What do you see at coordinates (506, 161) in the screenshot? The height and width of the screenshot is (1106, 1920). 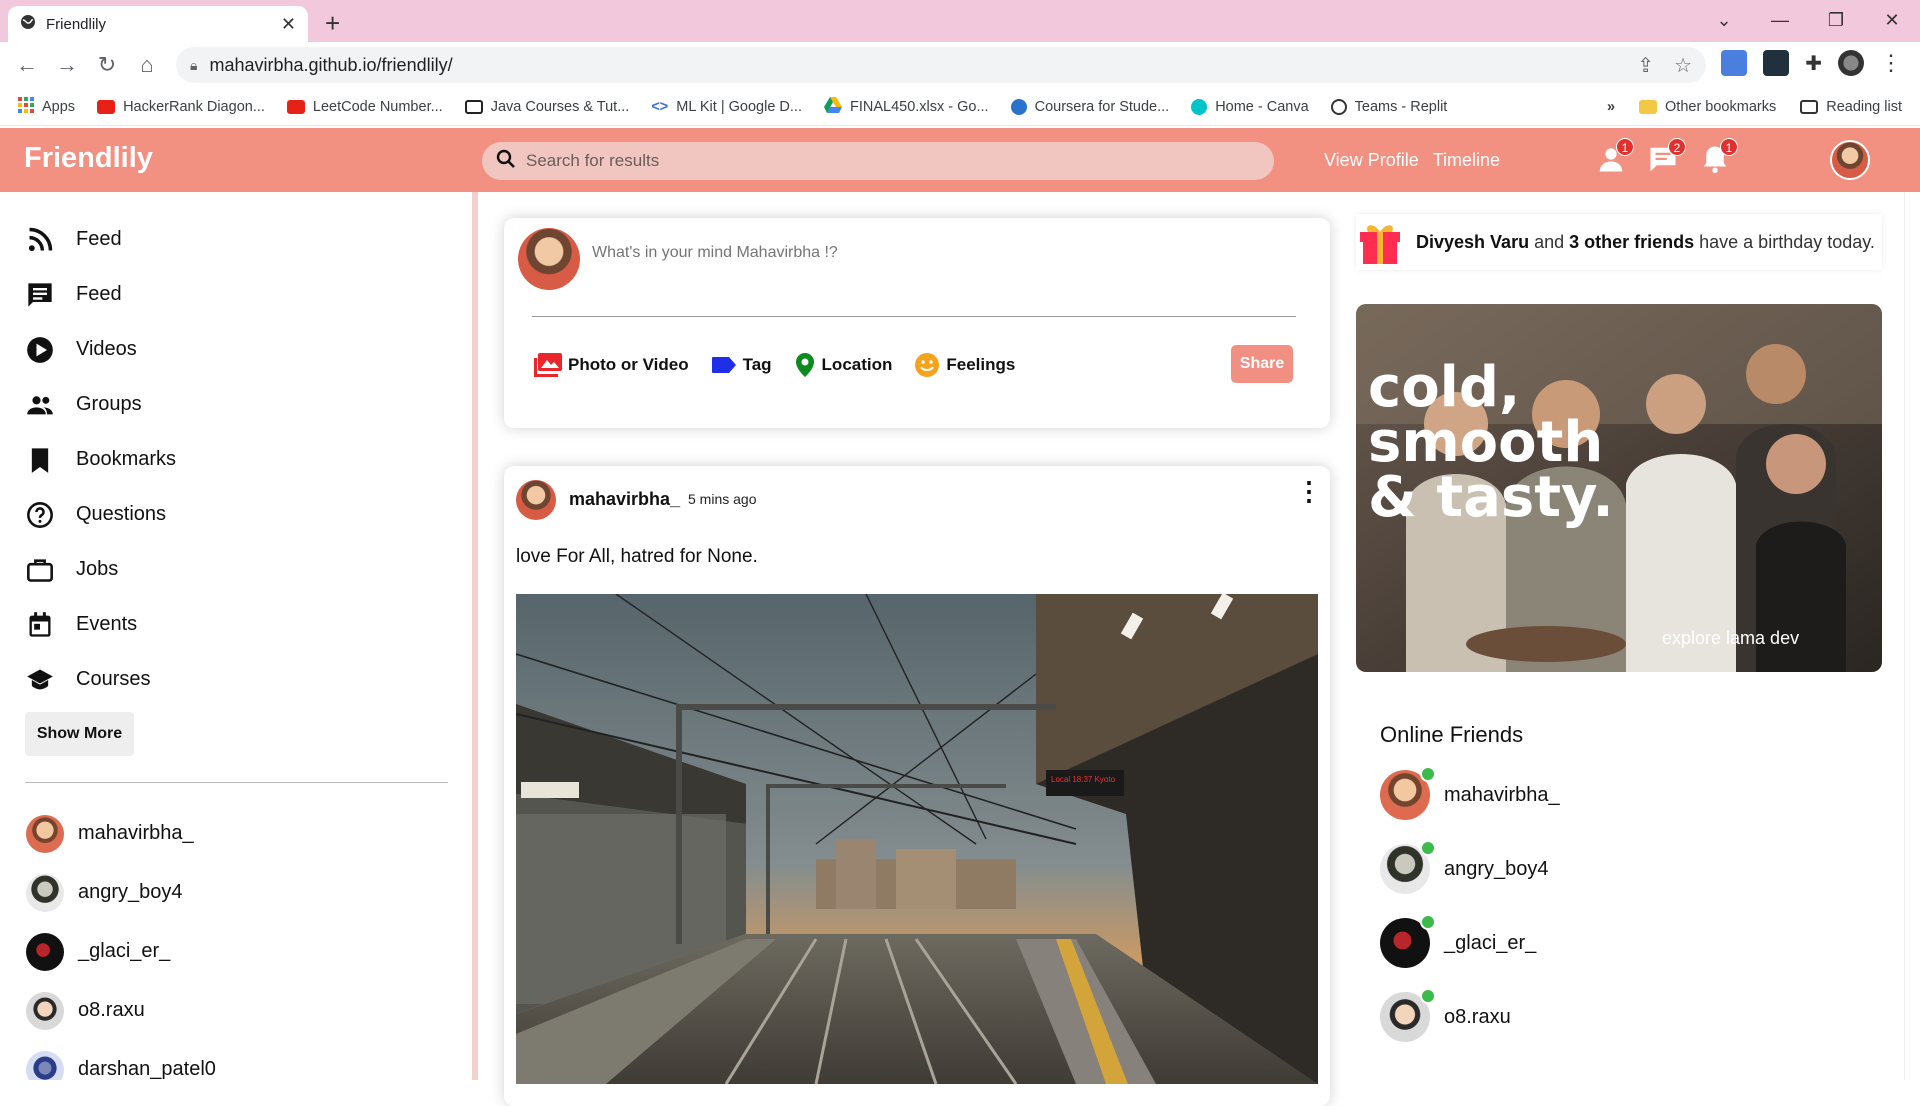 I see `search-icon` at bounding box center [506, 161].